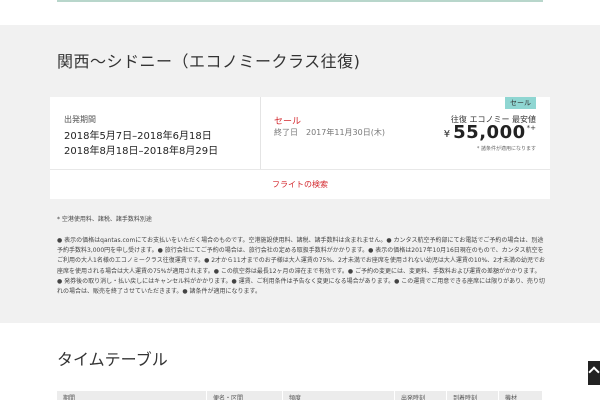 The height and width of the screenshot is (400, 600). Describe the element at coordinates (531, 128) in the screenshot. I see `price-footnote-marks: *+` at that location.